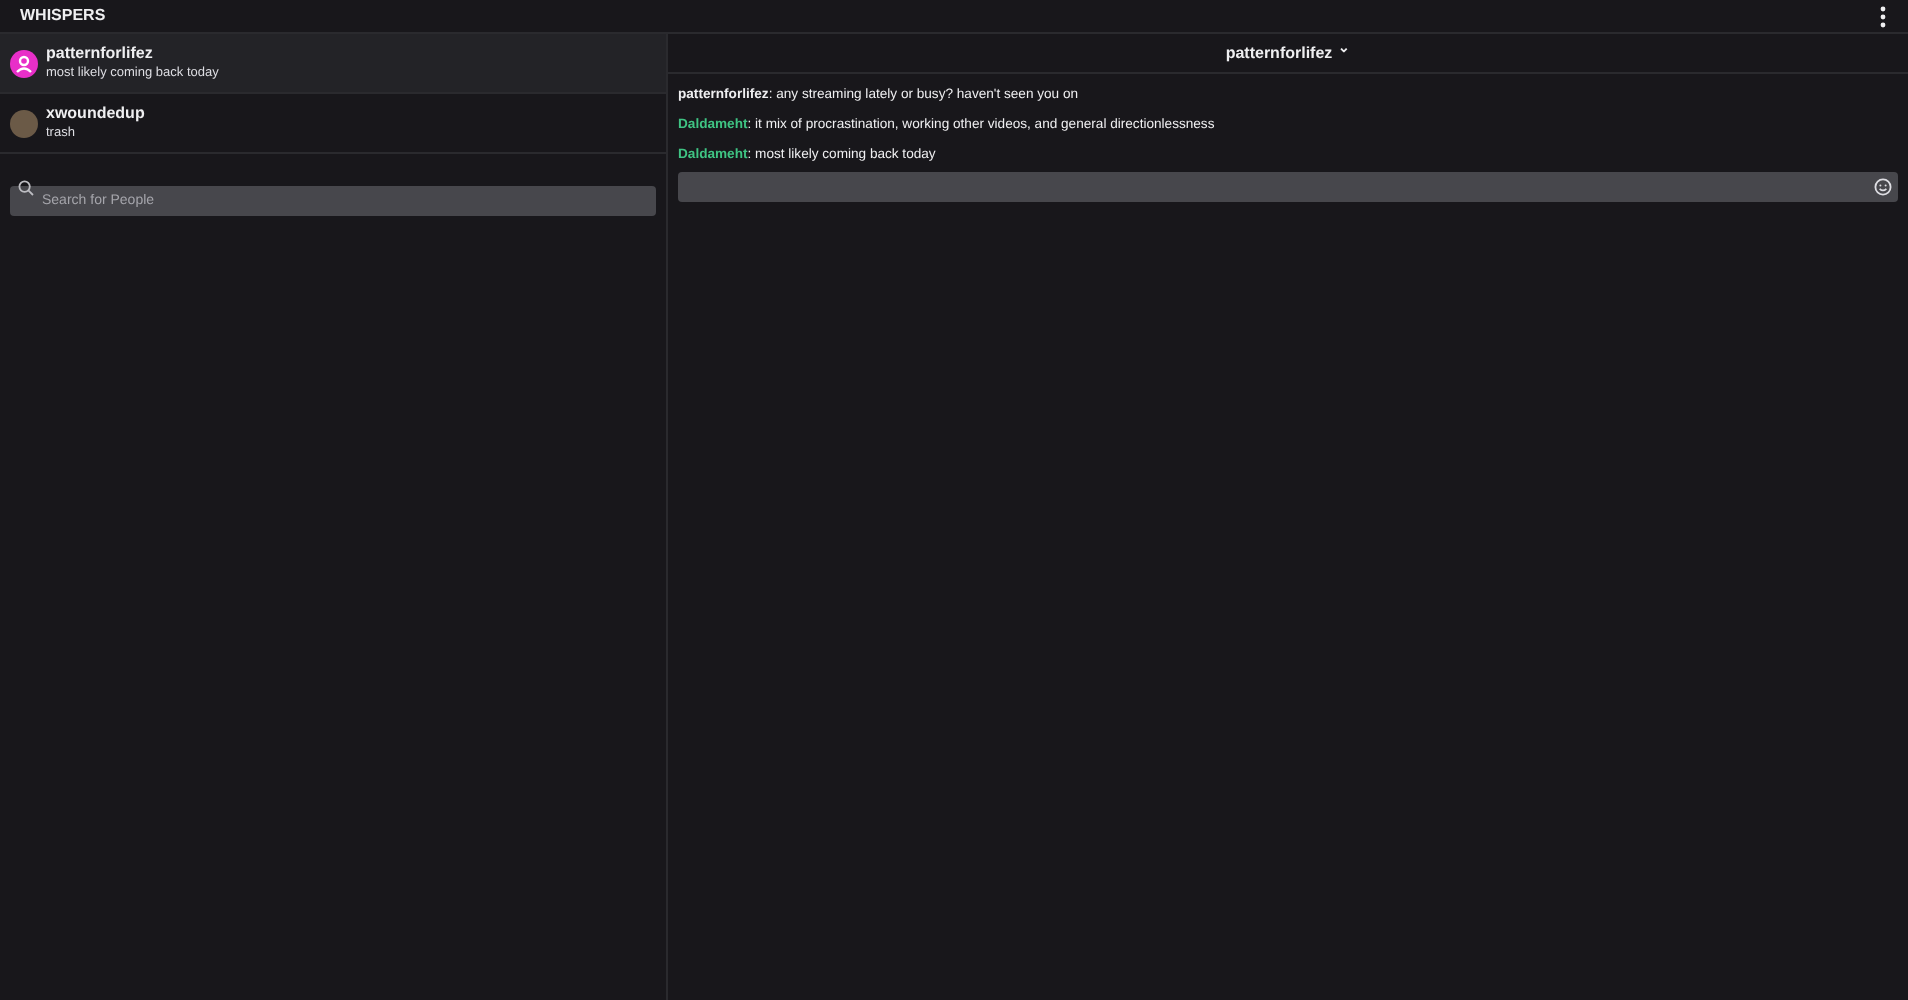 This screenshot has width=1908, height=1000. Describe the element at coordinates (24, 63) in the screenshot. I see `avatar-icon` at that location.